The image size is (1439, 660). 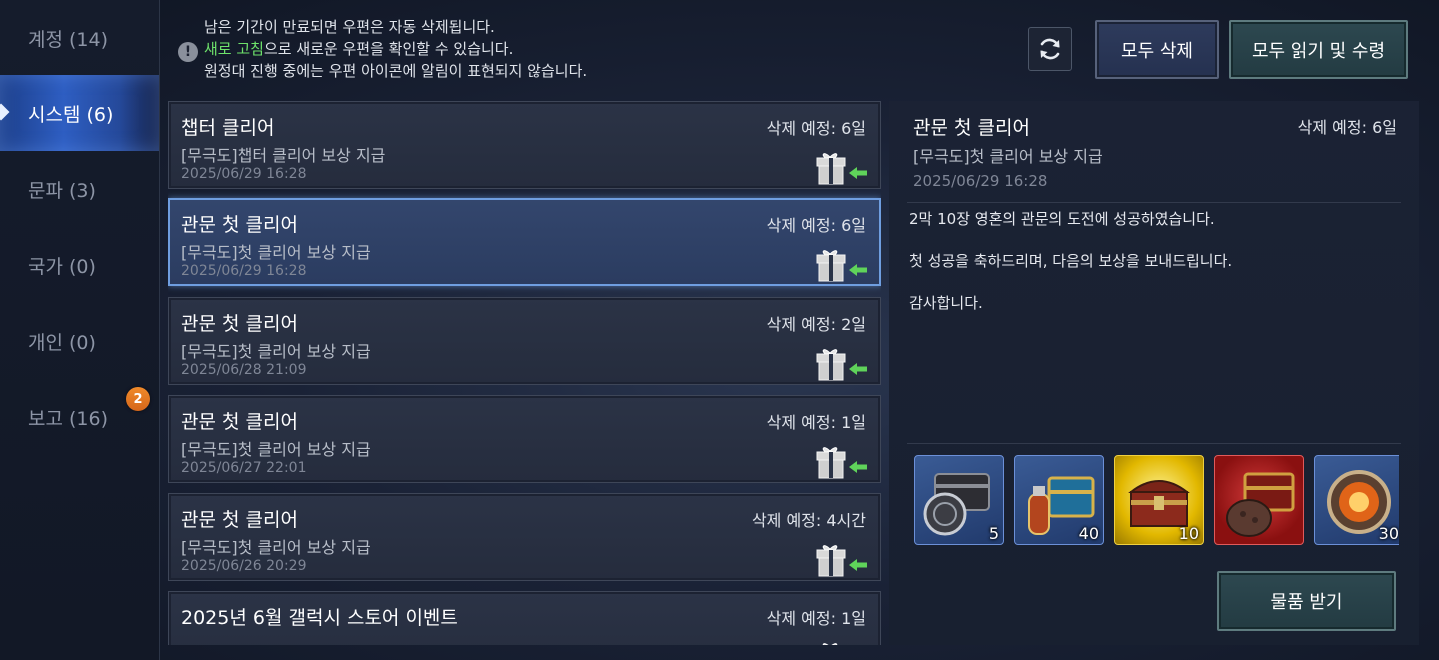 What do you see at coordinates (1318, 49) in the screenshot?
I see `read-all-receive-button: 모두 읽기 및 수령` at bounding box center [1318, 49].